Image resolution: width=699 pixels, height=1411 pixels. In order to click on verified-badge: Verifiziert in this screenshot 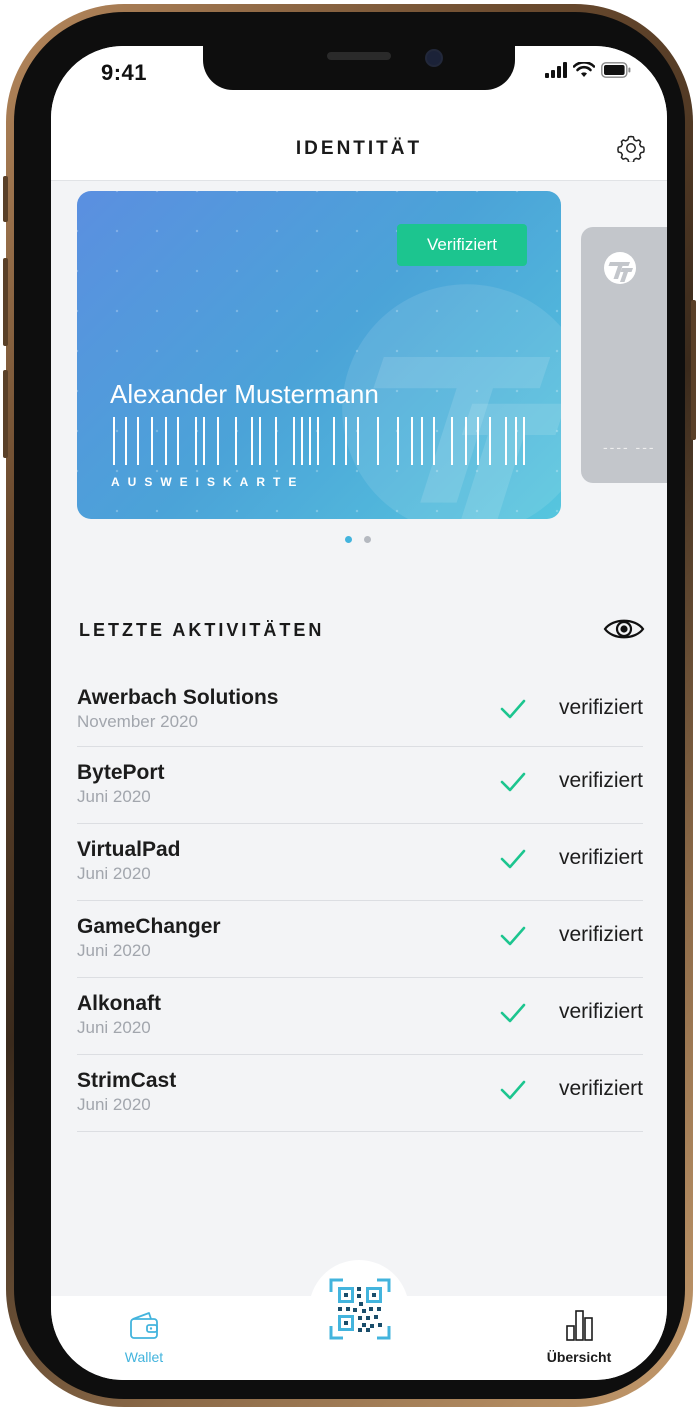, I will do `click(462, 245)`.